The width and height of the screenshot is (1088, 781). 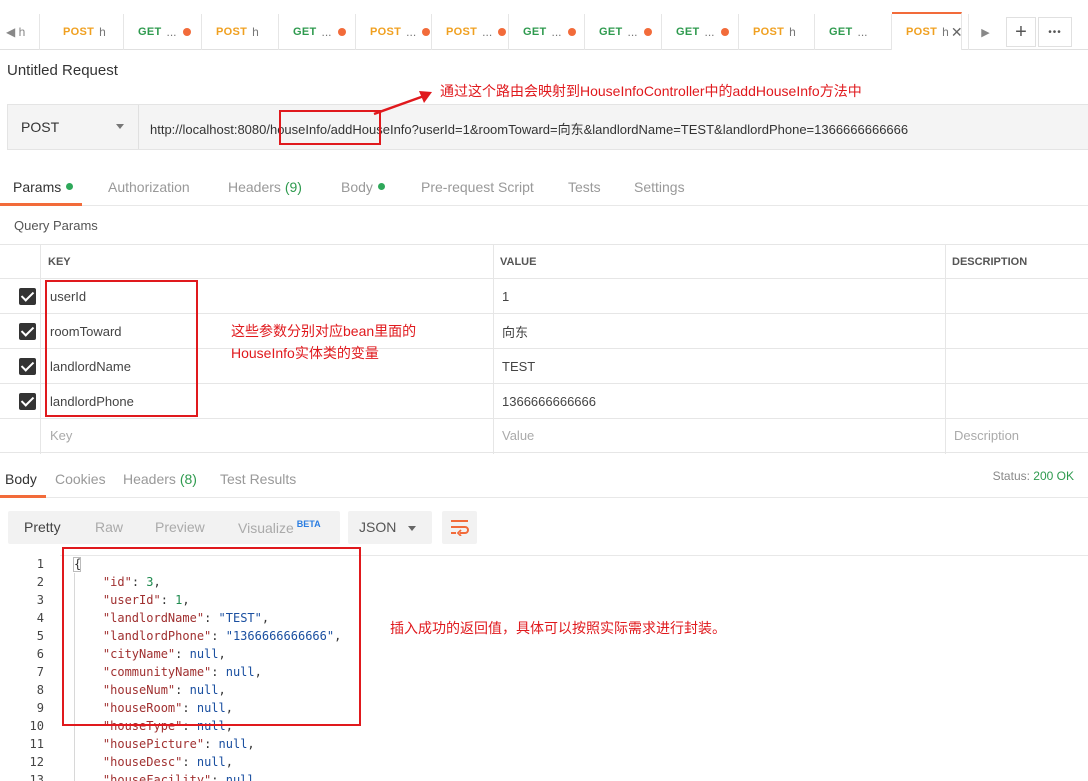 I want to click on new-value-input: Value, so click(x=518, y=435).